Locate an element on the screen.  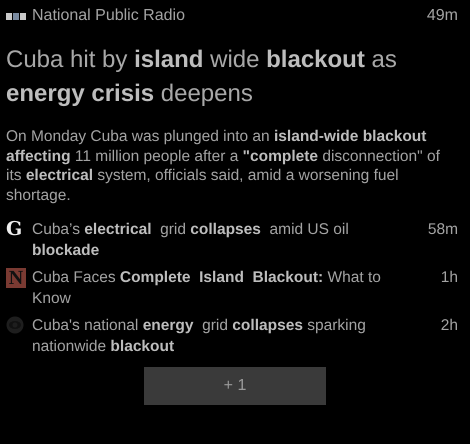
source-logo: G is located at coordinates (14, 229).